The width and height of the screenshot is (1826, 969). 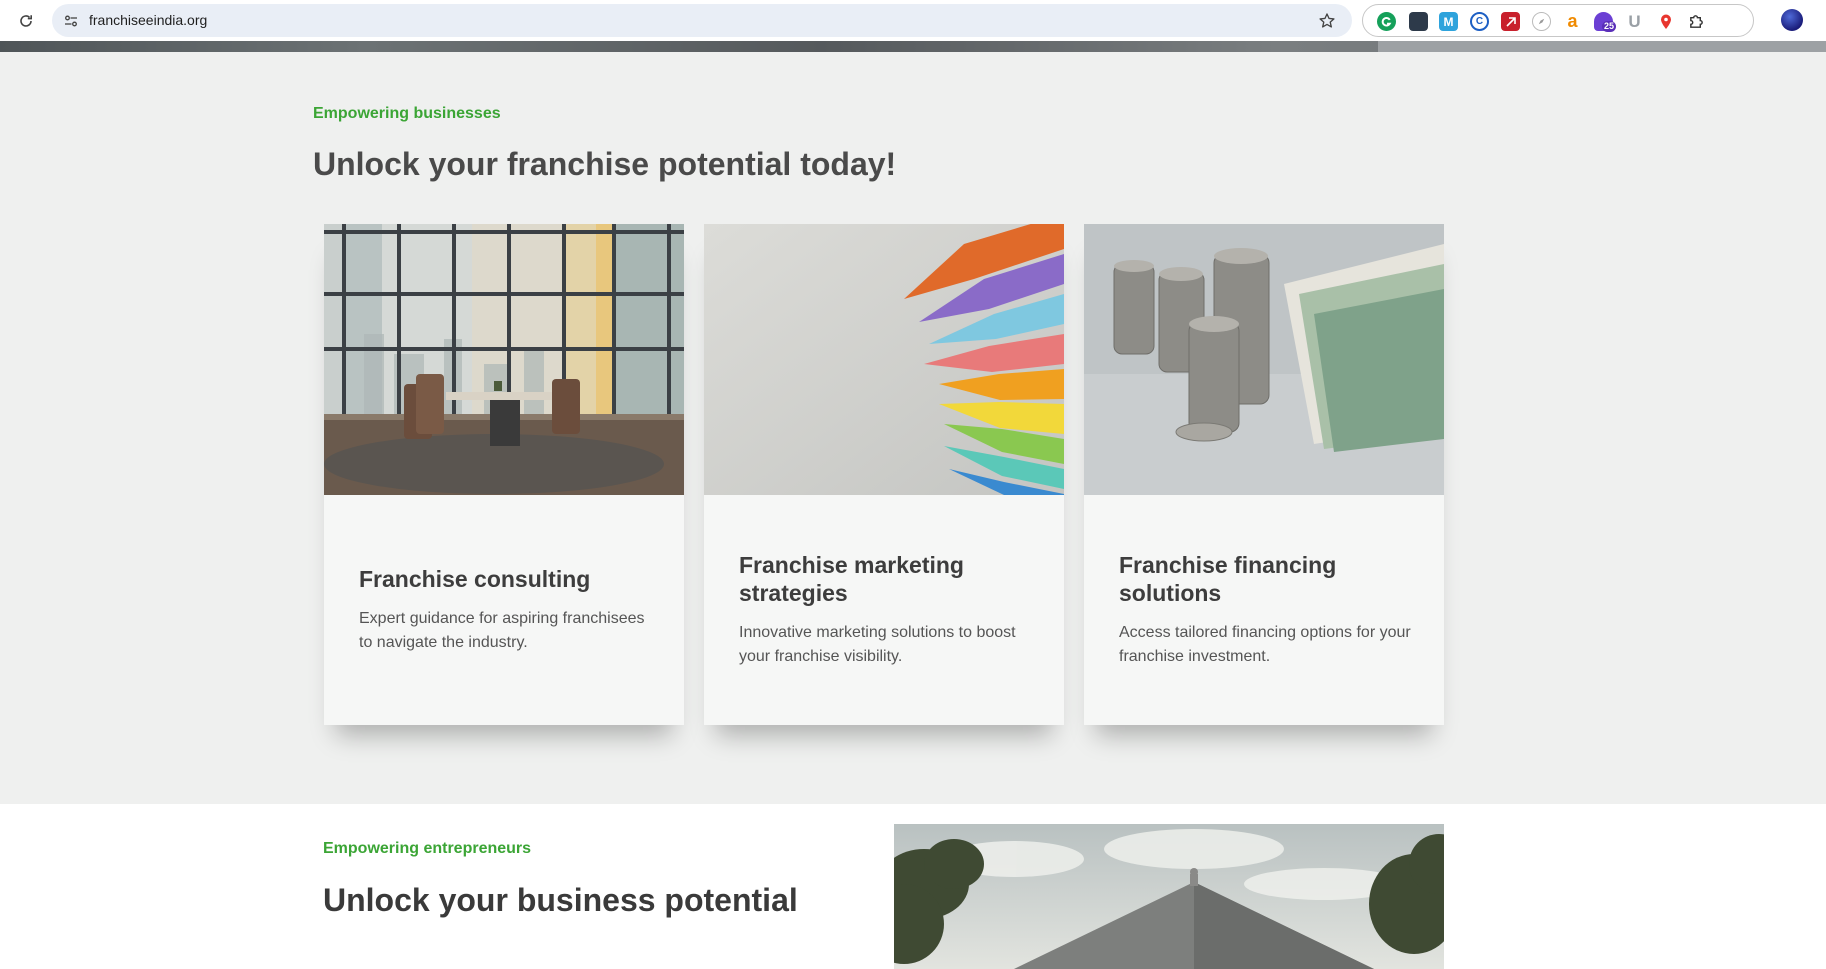 What do you see at coordinates (889, 579) in the screenshot?
I see `card-title-marketing: Franchise marketing strategies` at bounding box center [889, 579].